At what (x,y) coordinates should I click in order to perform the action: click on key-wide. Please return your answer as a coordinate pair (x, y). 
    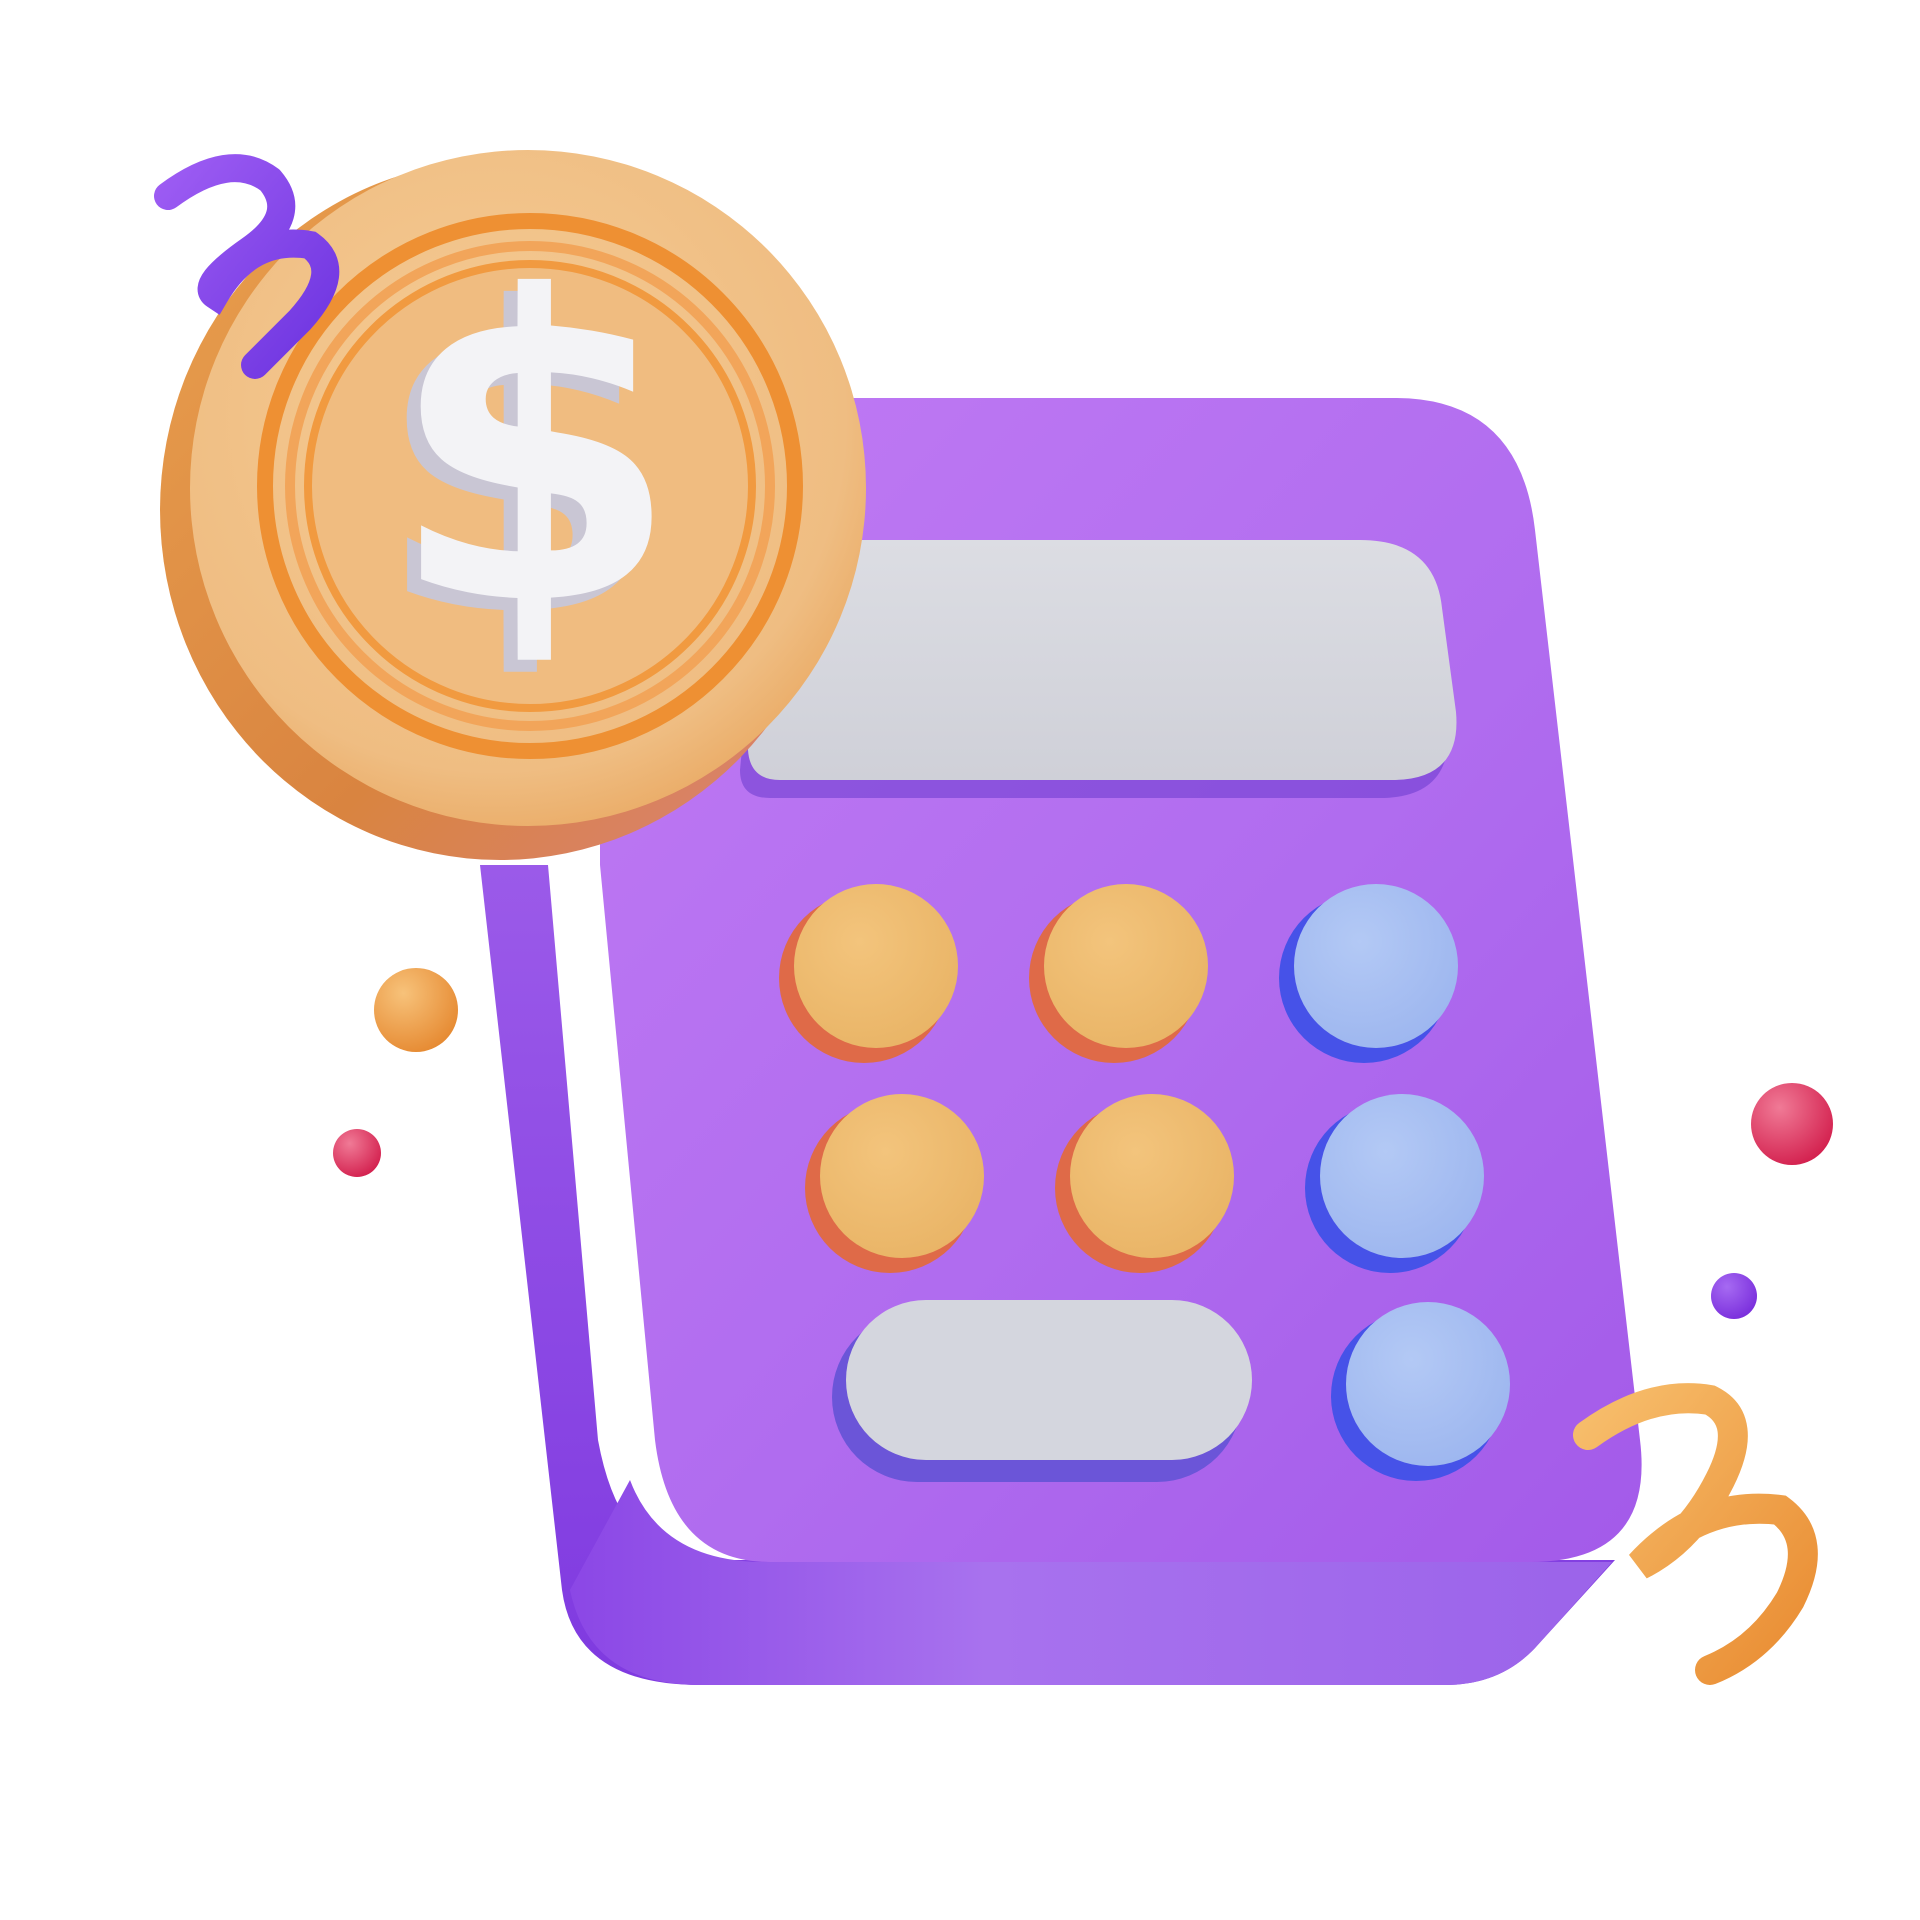
    Looking at the image, I should click on (1042, 1391).